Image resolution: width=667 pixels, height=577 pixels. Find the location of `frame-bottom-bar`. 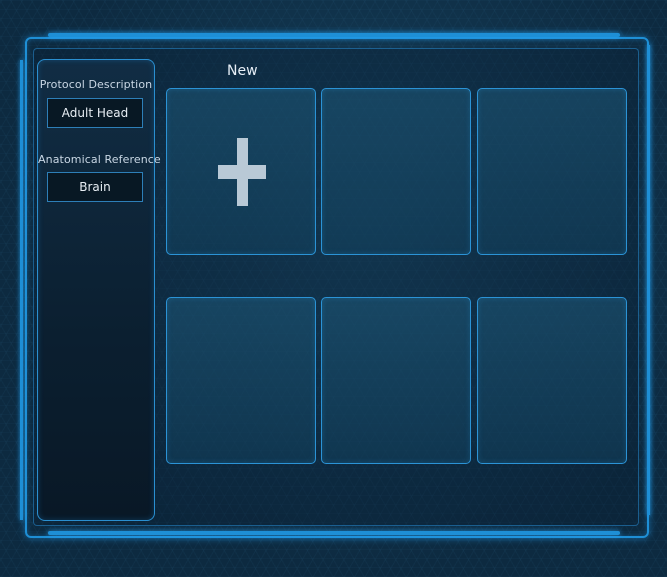

frame-bottom-bar is located at coordinates (334, 533).